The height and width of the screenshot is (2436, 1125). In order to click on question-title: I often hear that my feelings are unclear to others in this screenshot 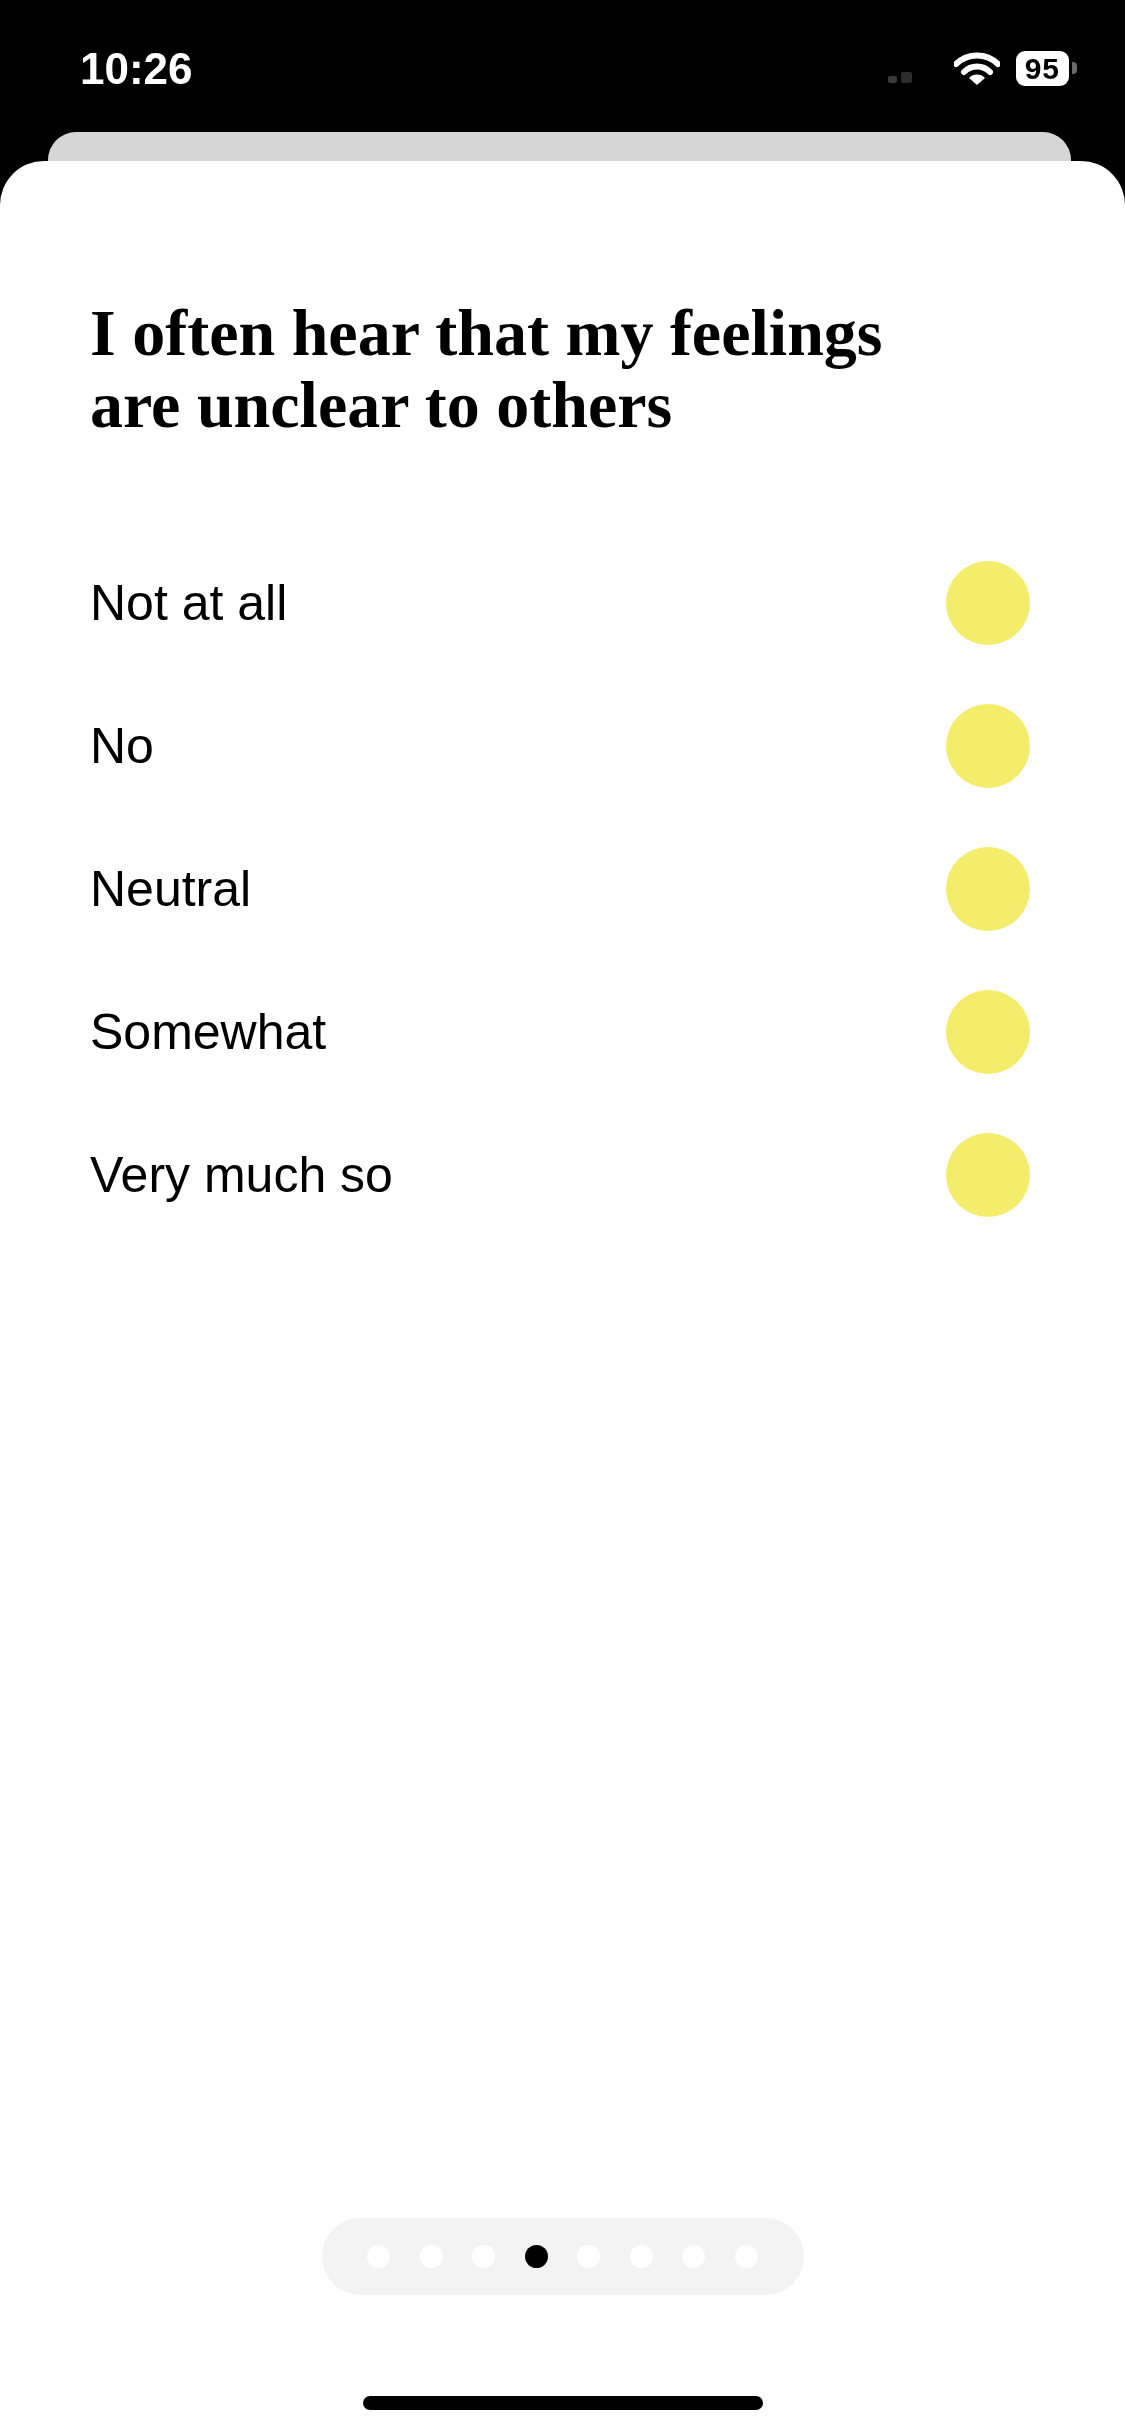, I will do `click(487, 369)`.